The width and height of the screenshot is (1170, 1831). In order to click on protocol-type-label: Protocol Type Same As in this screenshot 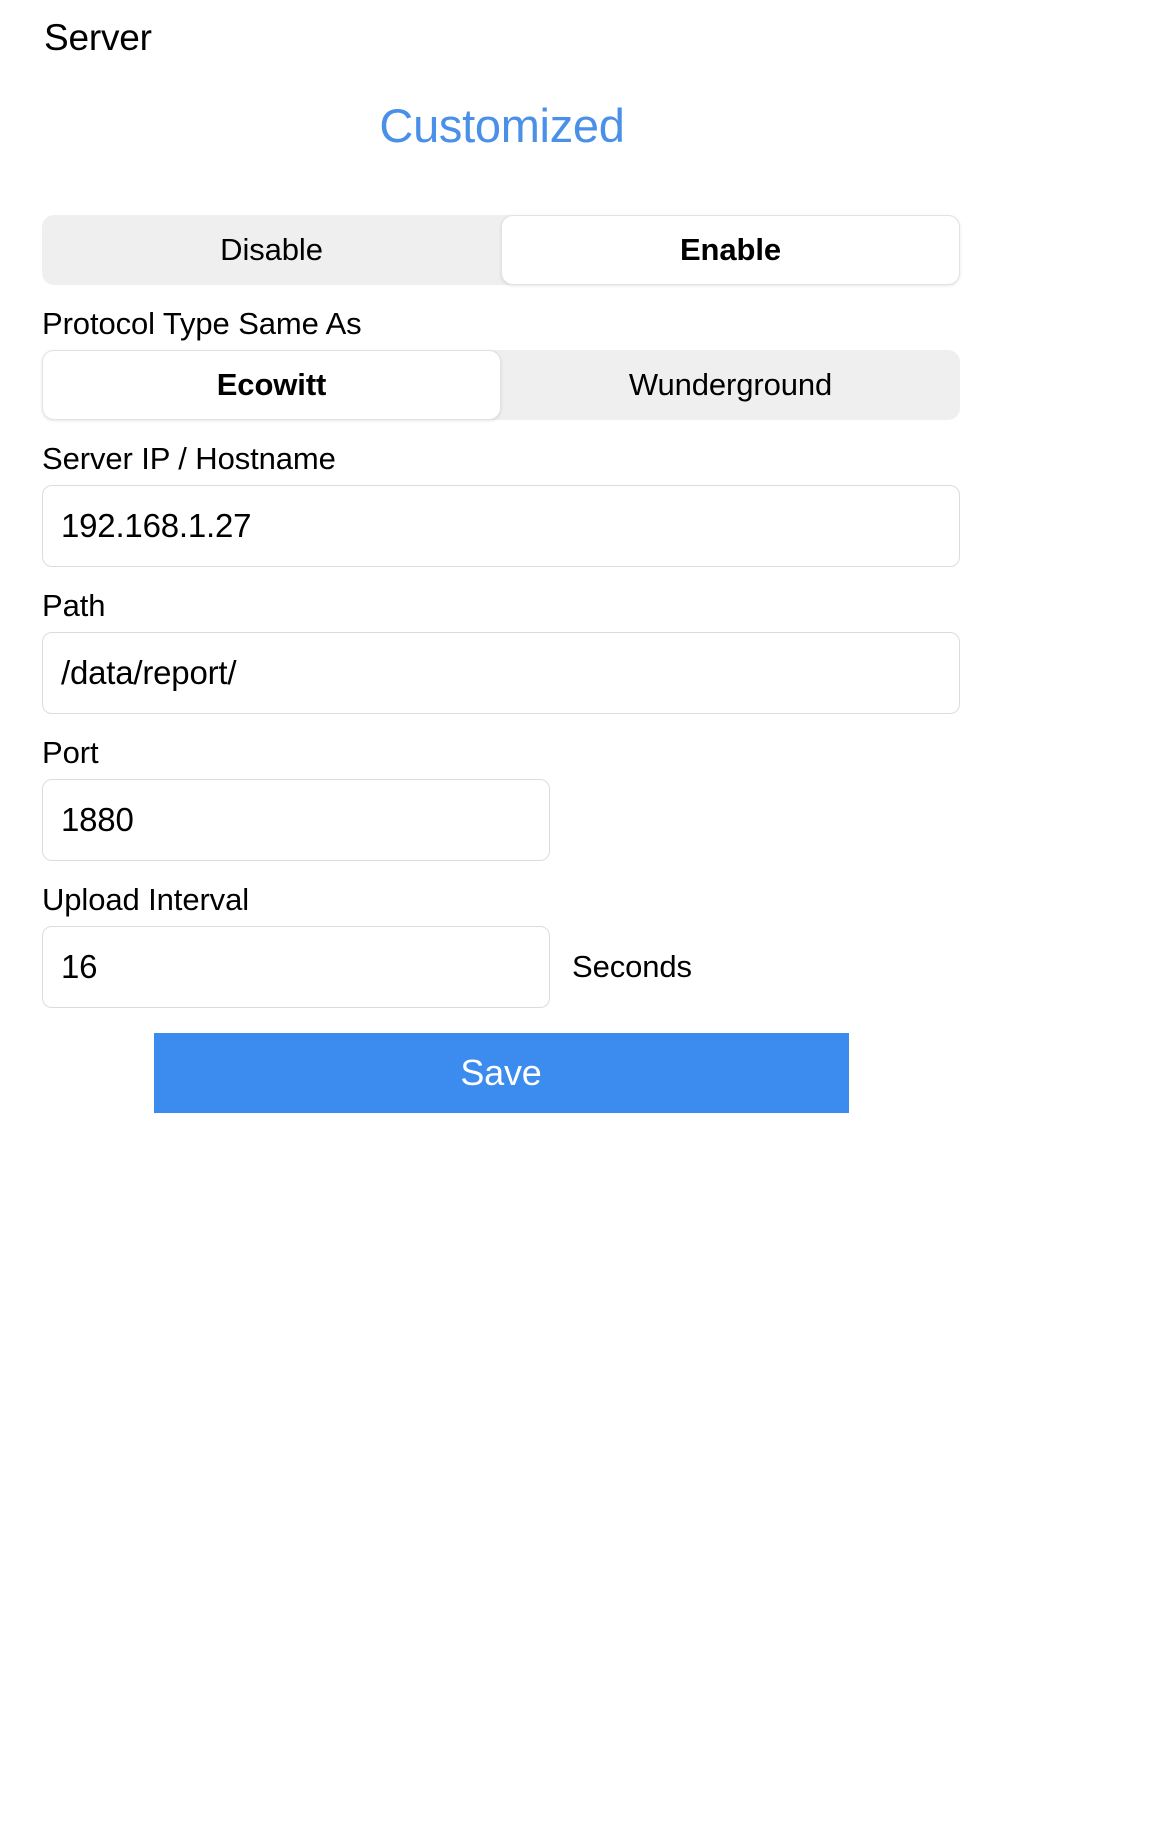, I will do `click(202, 323)`.